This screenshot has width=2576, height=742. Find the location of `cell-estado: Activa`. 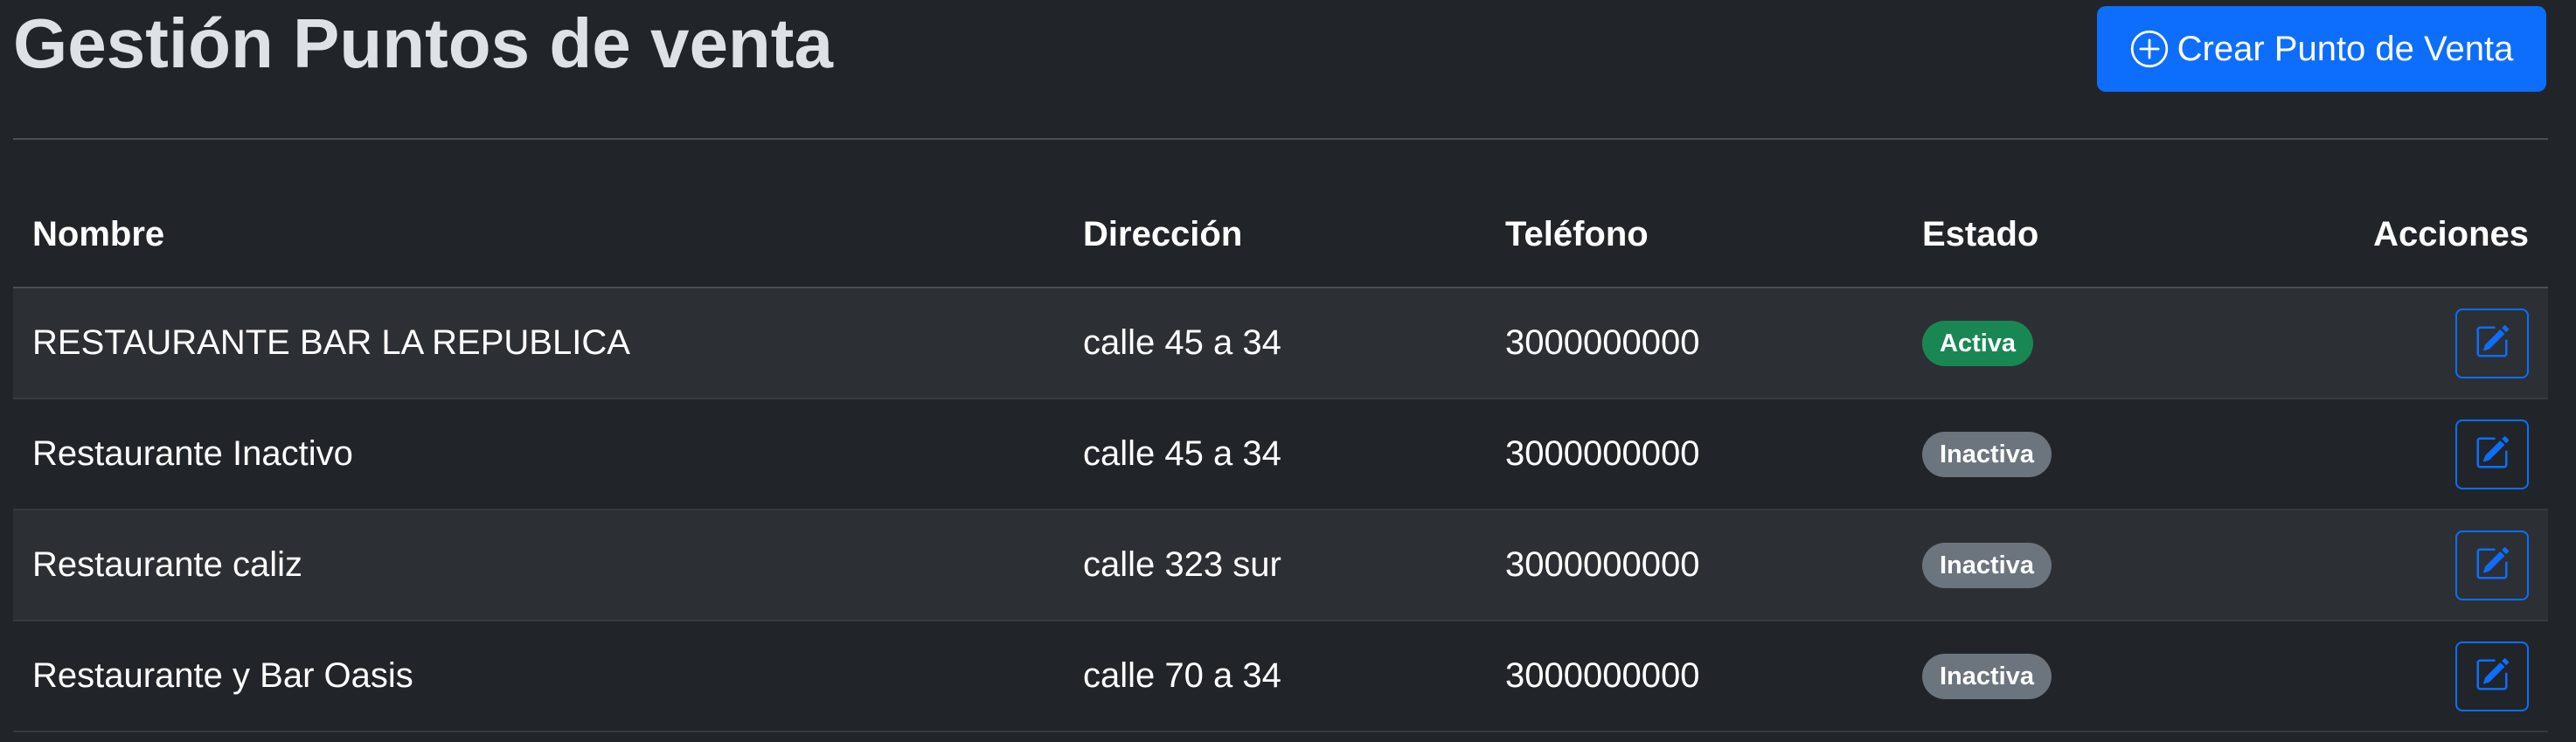

cell-estado: Activa is located at coordinates (1978, 343).